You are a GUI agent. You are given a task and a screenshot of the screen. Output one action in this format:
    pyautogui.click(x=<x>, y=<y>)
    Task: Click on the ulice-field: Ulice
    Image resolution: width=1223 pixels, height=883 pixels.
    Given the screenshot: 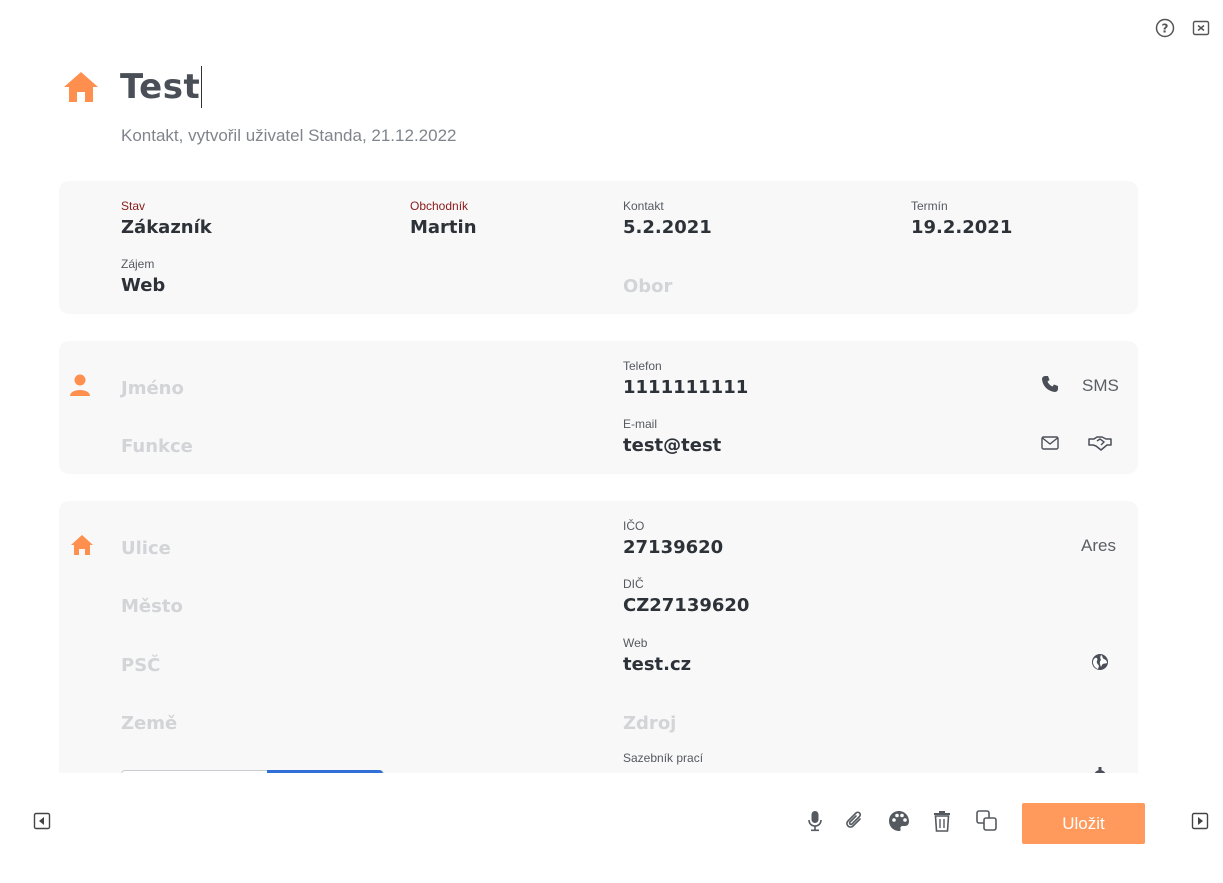 What is the action you would take?
    pyautogui.click(x=146, y=549)
    